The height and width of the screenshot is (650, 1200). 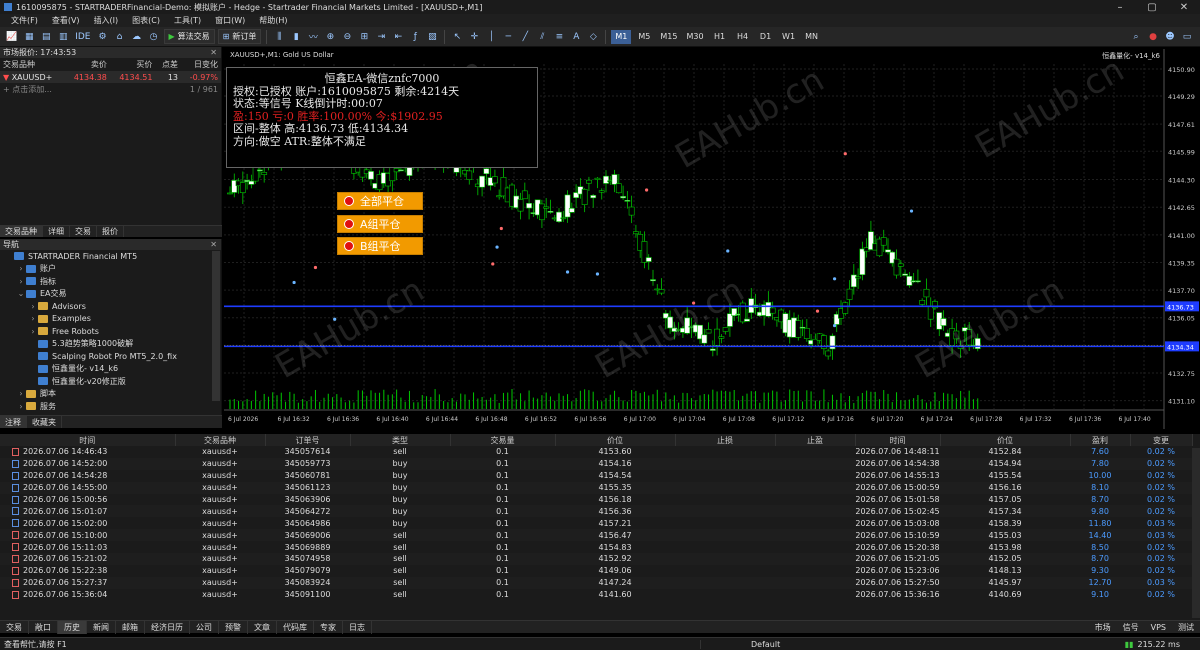 What do you see at coordinates (146, 20) in the screenshot?
I see `menu-chart: 图表(C)` at bounding box center [146, 20].